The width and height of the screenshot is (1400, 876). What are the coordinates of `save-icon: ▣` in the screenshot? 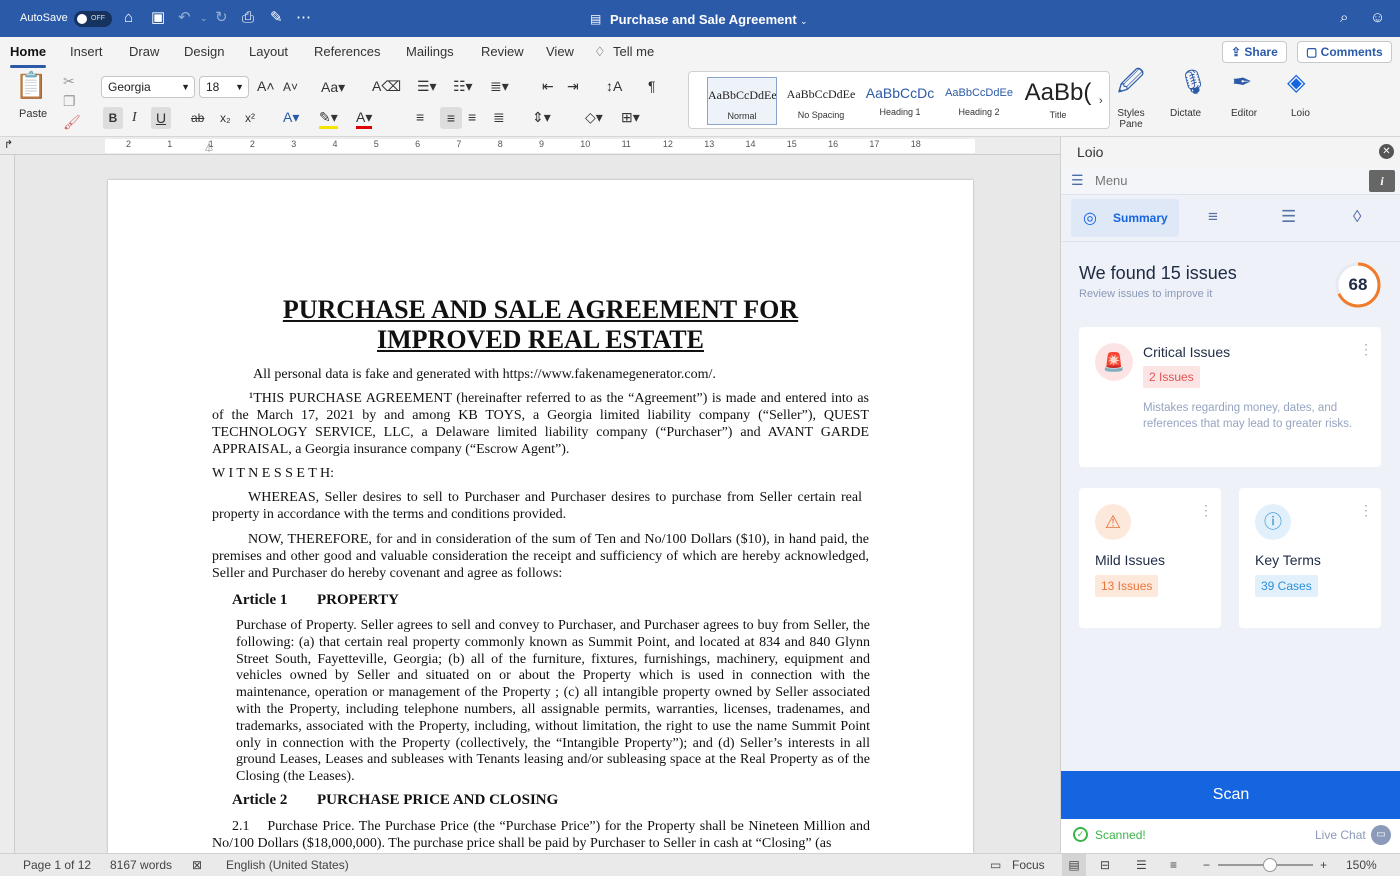 It's located at (158, 18).